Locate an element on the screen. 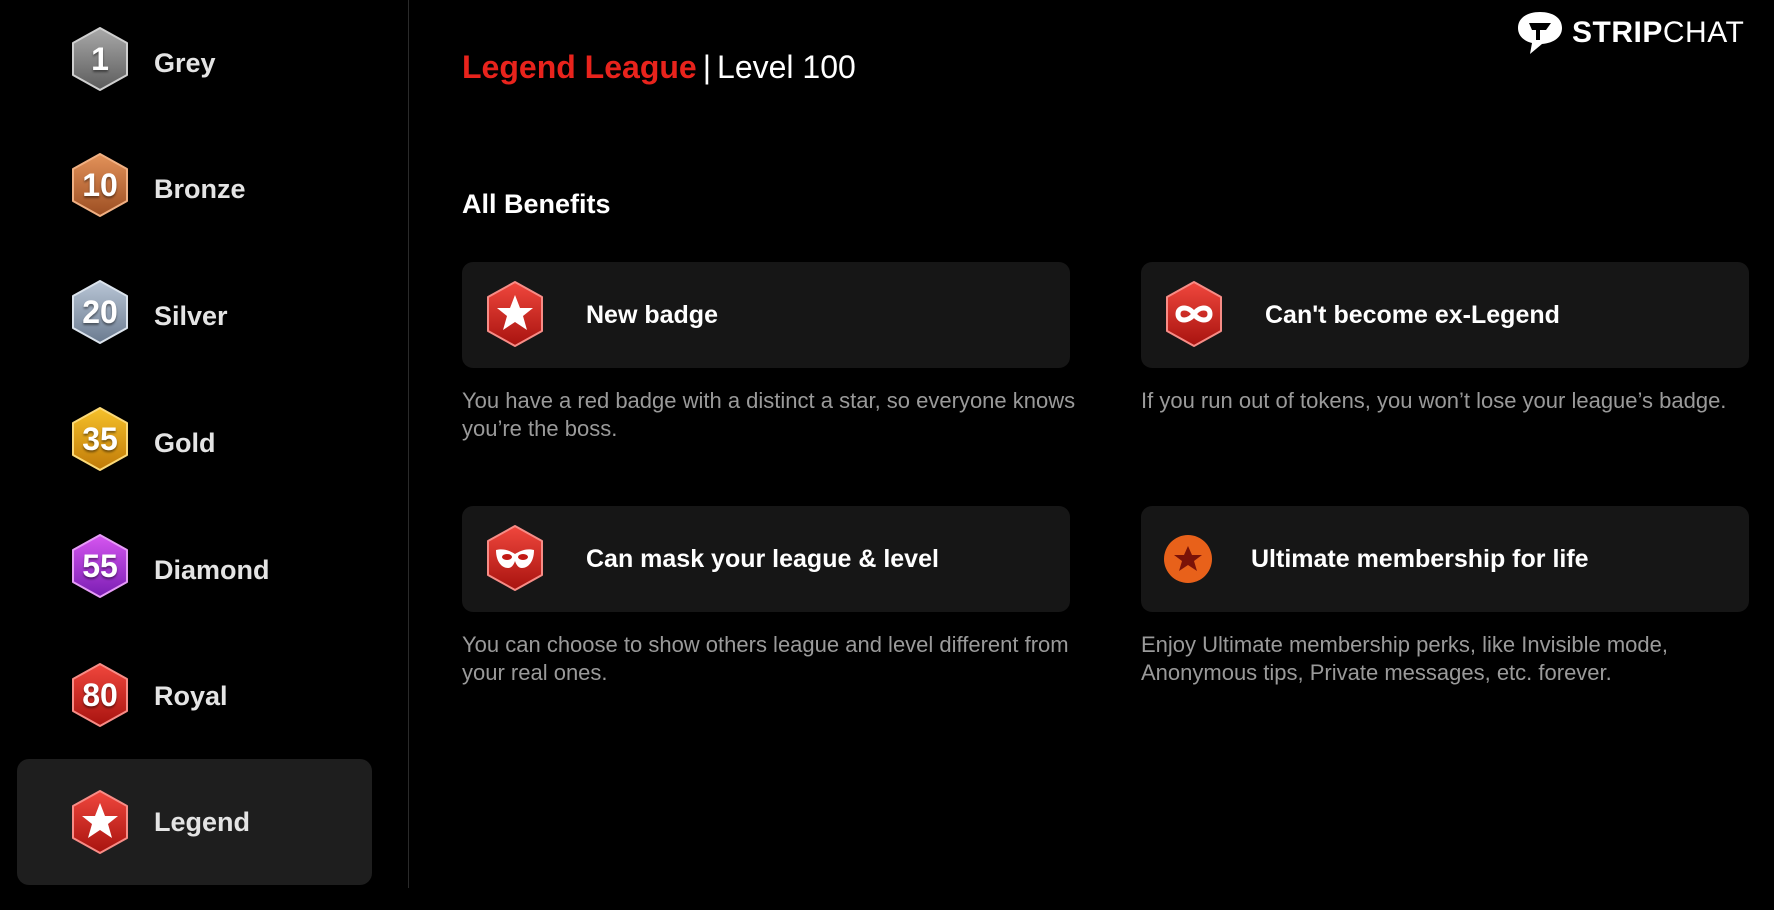  league-item-gold: 35 Gold is located at coordinates (194, 443).